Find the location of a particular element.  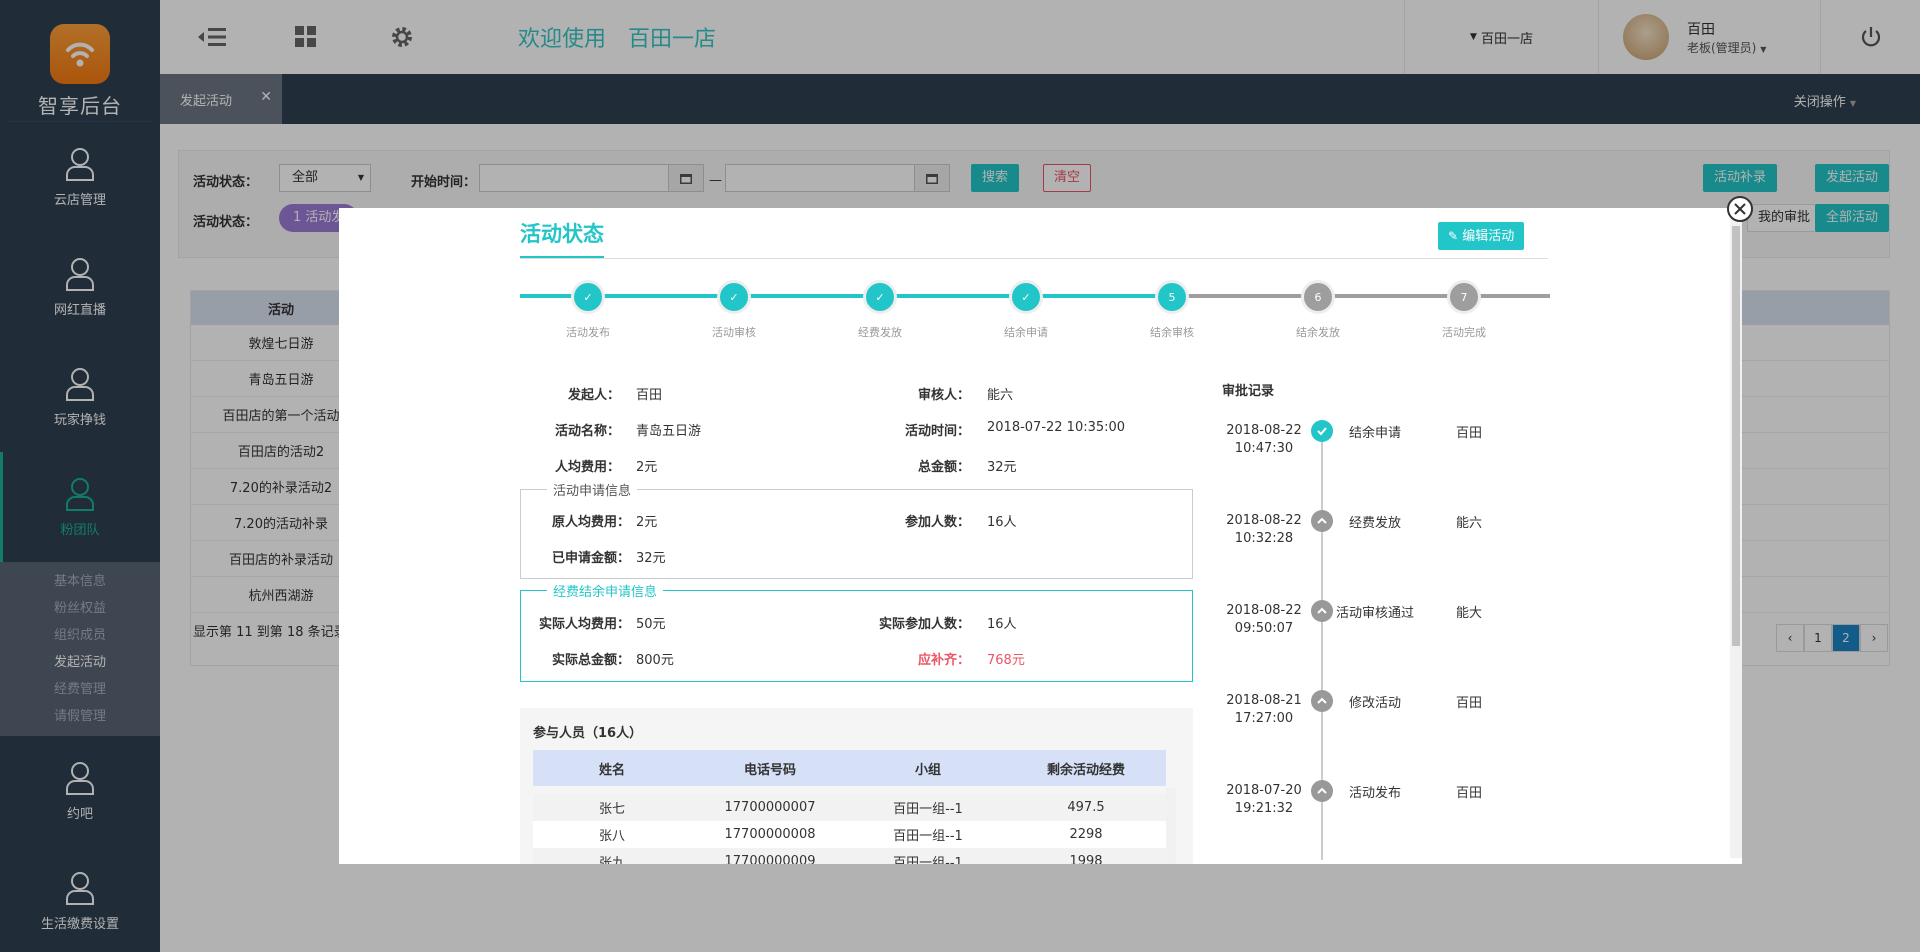

column-header: 电话号码 is located at coordinates (769, 770).